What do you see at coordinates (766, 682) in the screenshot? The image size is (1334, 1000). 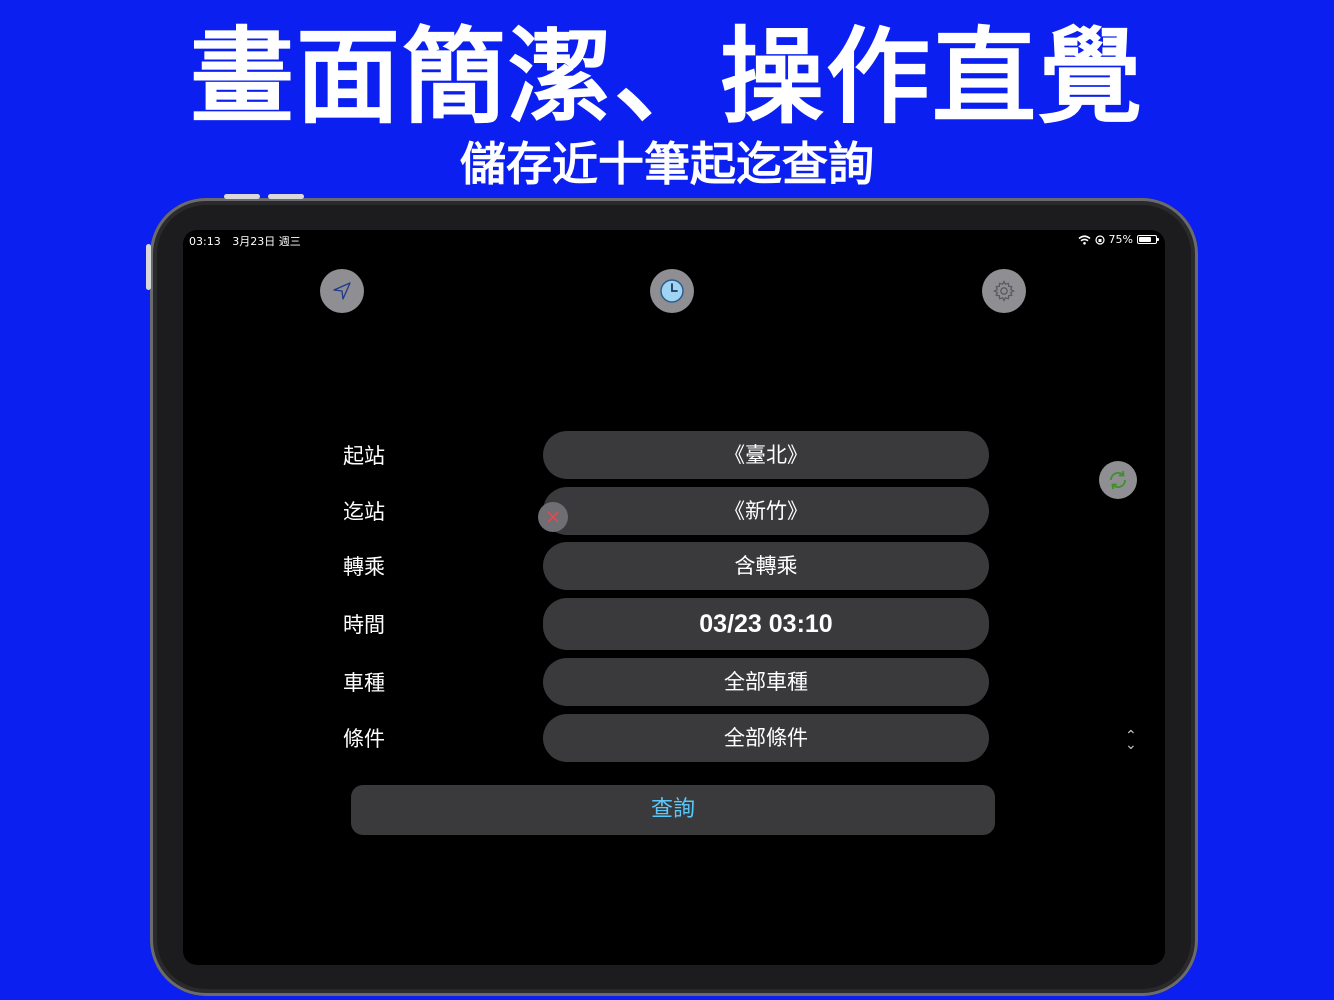 I see `train-type-field: 全部車種` at bounding box center [766, 682].